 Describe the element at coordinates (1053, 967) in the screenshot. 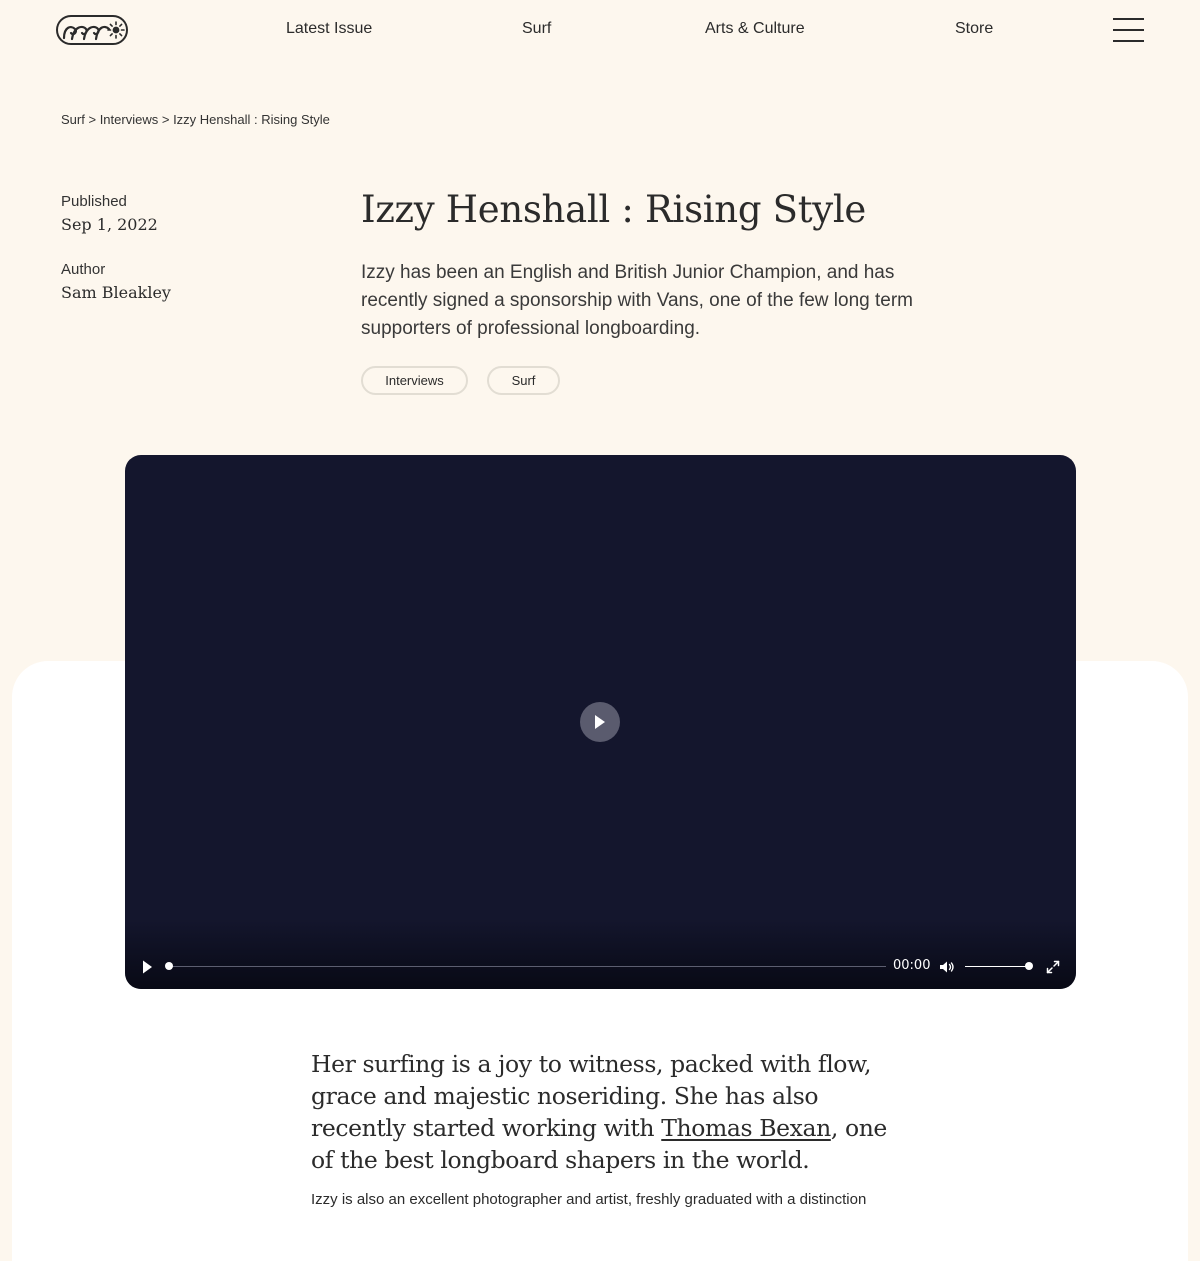

I see `fullscreen-icon` at that location.